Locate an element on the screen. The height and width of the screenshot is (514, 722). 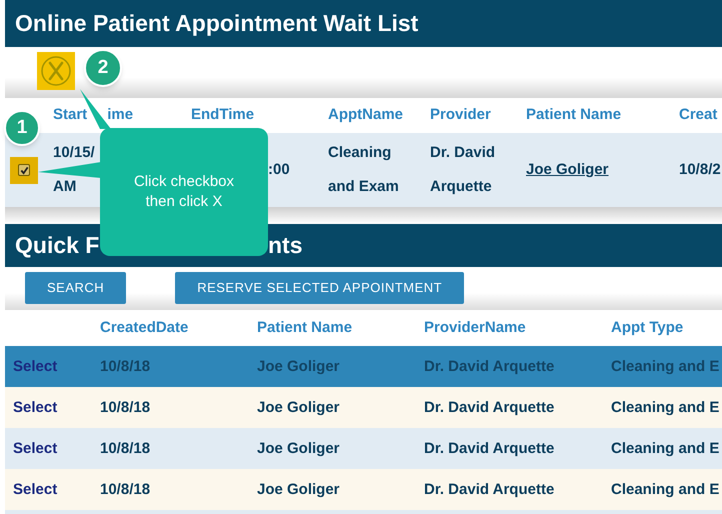
column-header: Start is located at coordinates (70, 115).